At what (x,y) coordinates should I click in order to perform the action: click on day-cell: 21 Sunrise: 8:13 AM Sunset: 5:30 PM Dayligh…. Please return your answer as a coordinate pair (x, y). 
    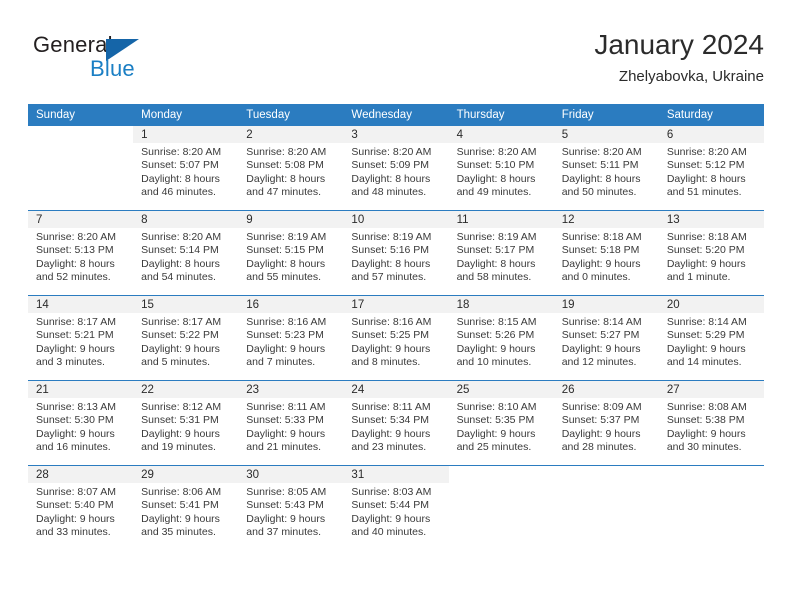
    Looking at the image, I should click on (81, 423).